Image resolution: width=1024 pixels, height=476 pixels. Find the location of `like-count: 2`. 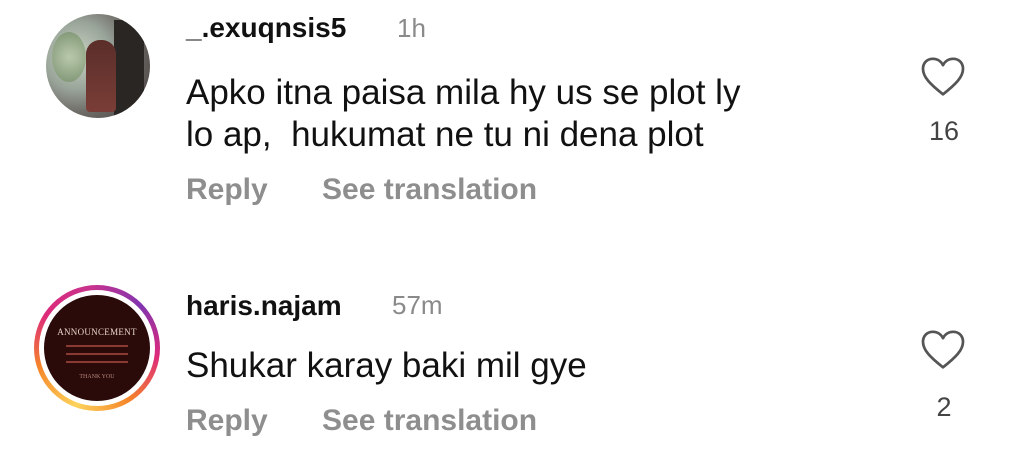

like-count: 2 is located at coordinates (944, 407).